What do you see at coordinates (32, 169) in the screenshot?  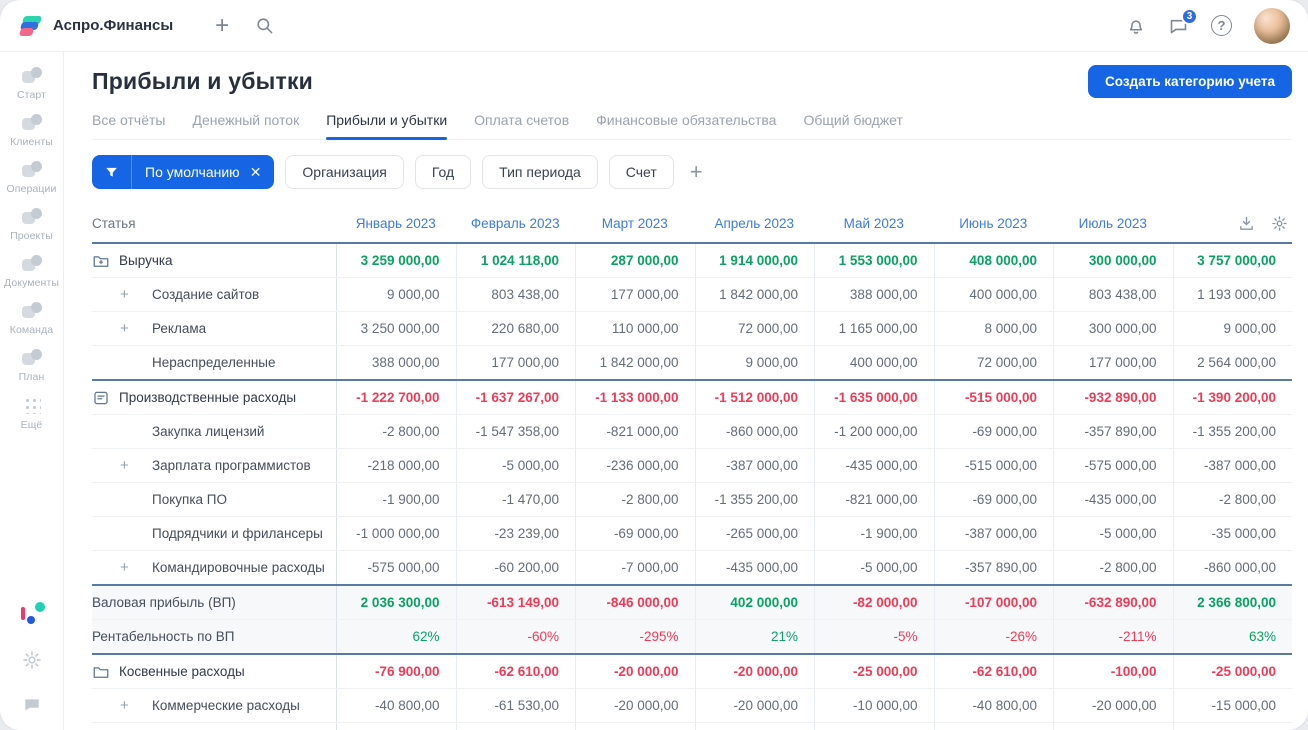 I see `operations-icon` at bounding box center [32, 169].